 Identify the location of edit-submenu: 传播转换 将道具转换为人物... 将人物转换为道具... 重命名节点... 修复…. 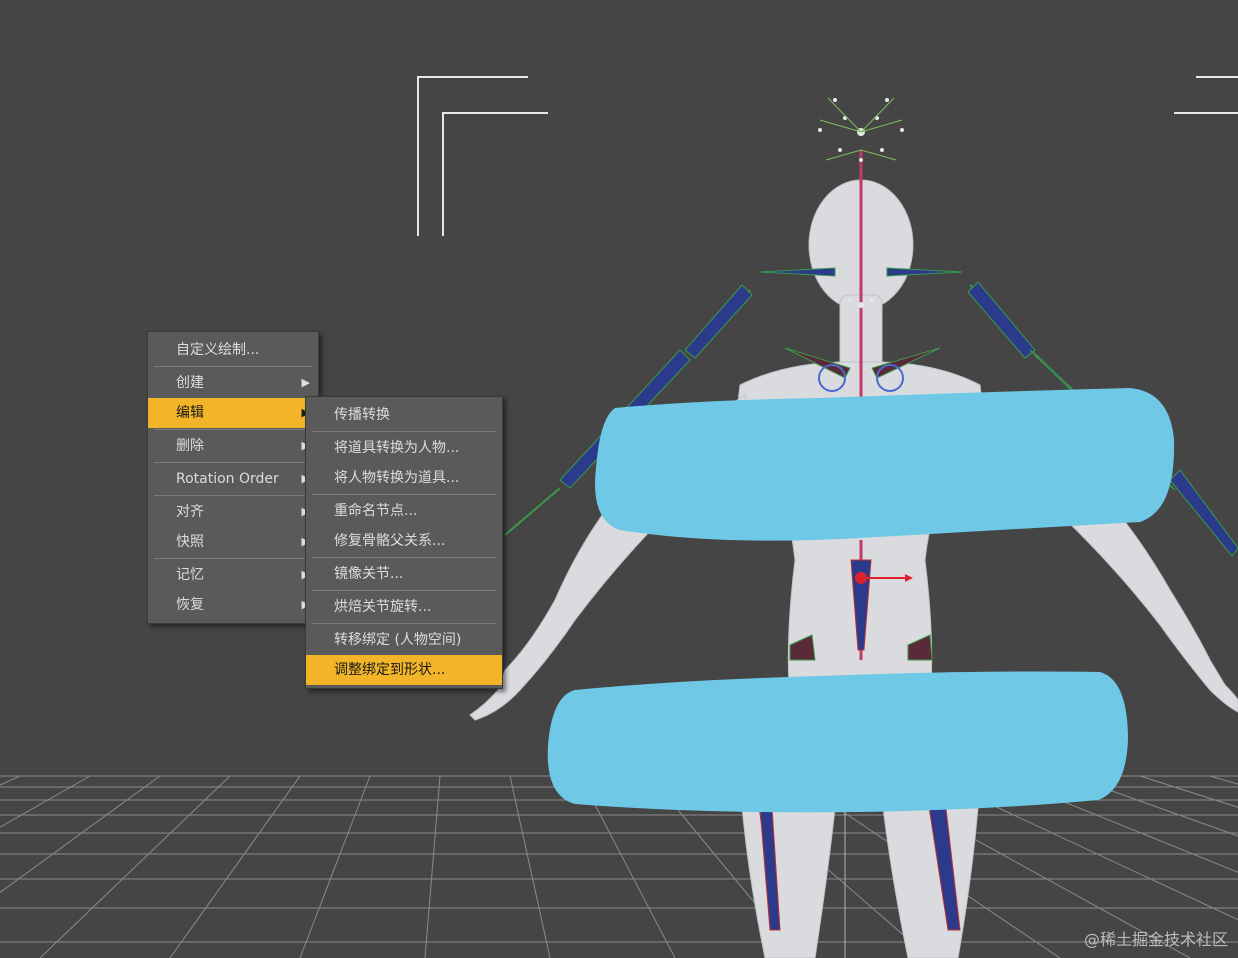
(404, 542).